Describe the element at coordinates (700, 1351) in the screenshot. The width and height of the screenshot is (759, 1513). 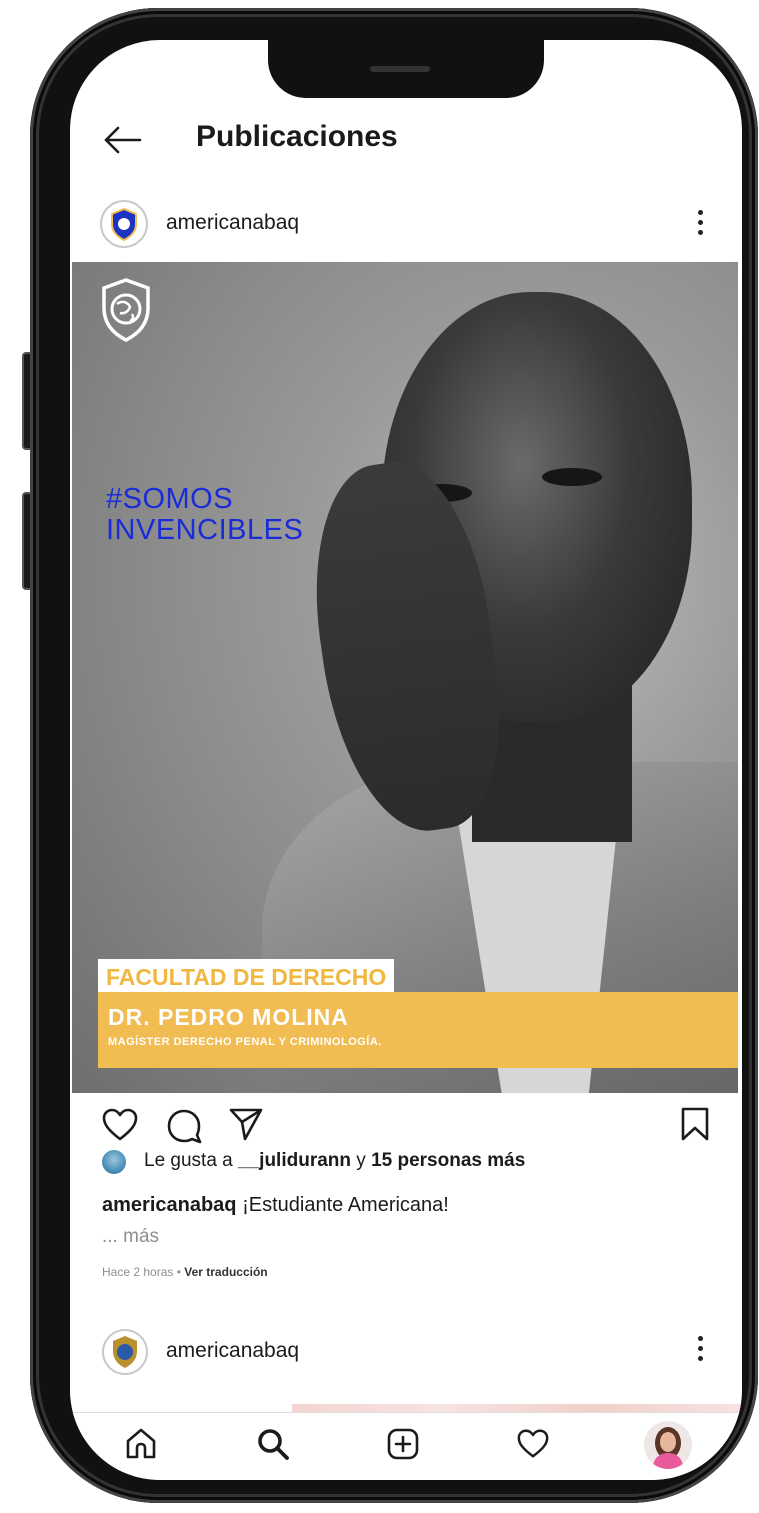
I see `next-more-options-icon` at that location.